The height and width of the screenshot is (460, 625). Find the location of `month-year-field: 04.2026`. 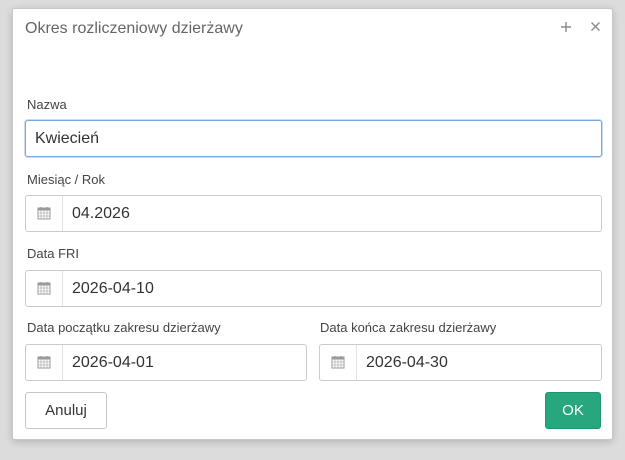

month-year-field: 04.2026 is located at coordinates (313, 213).